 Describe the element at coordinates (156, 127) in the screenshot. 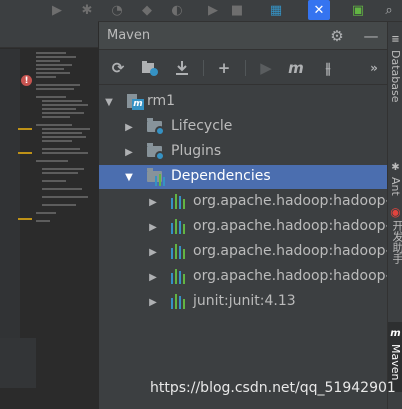

I see `lifecycle-folder-icon` at that location.